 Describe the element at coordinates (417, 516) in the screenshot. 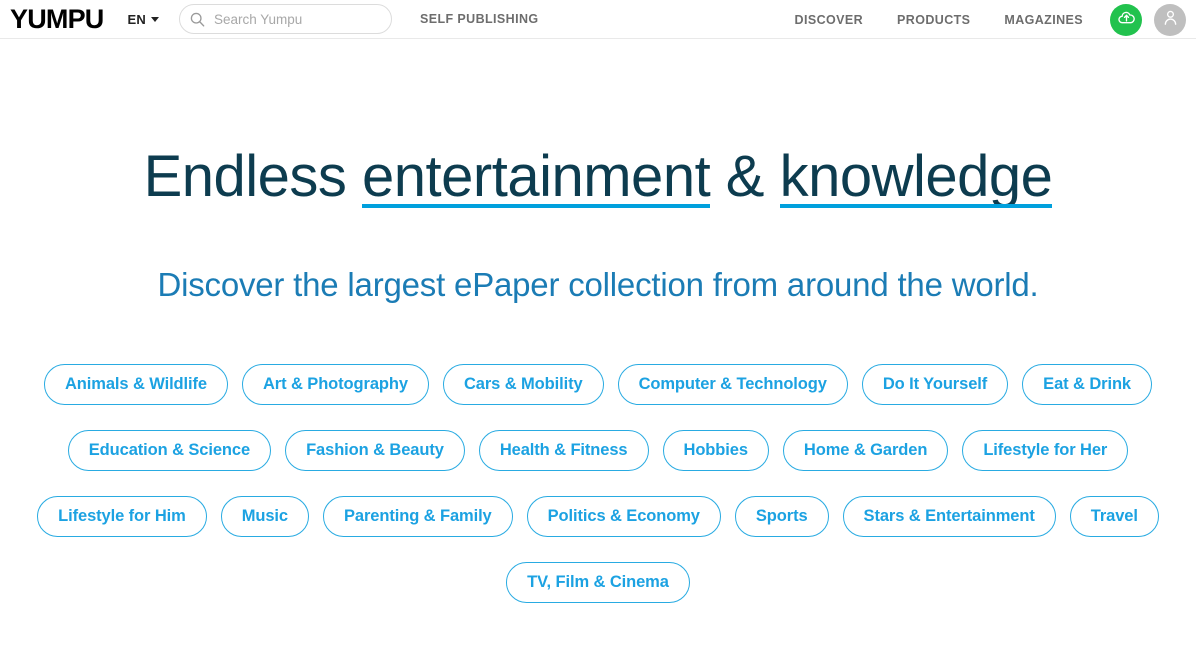

I see `category-pill: Parenting & Family` at that location.